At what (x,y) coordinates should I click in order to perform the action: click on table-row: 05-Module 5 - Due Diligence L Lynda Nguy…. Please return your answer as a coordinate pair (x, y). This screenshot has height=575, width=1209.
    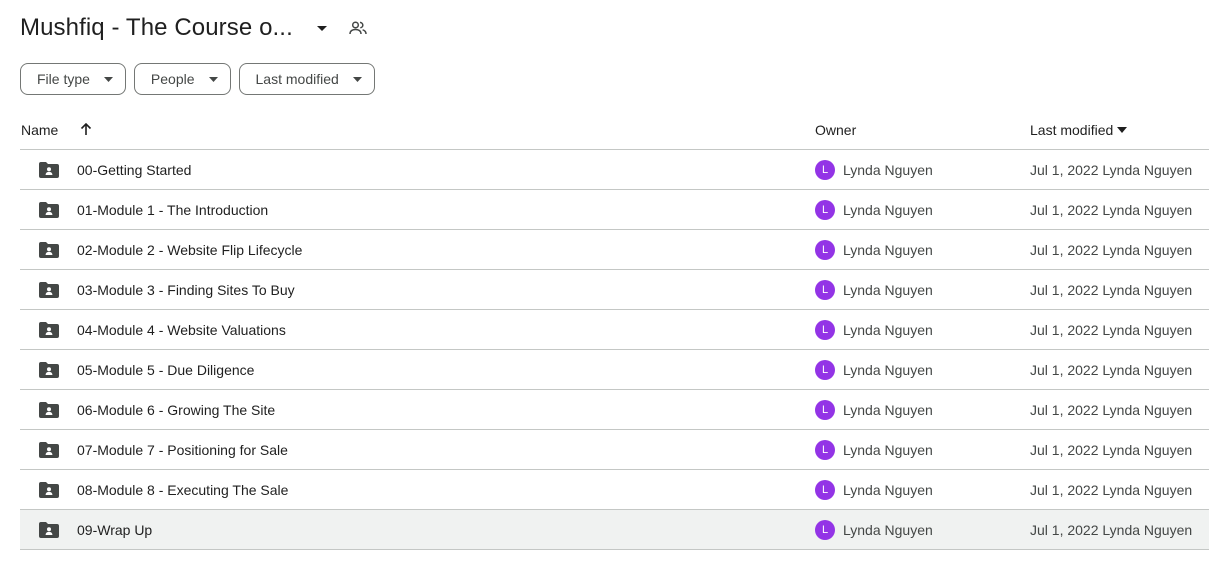
    Looking at the image, I should click on (614, 370).